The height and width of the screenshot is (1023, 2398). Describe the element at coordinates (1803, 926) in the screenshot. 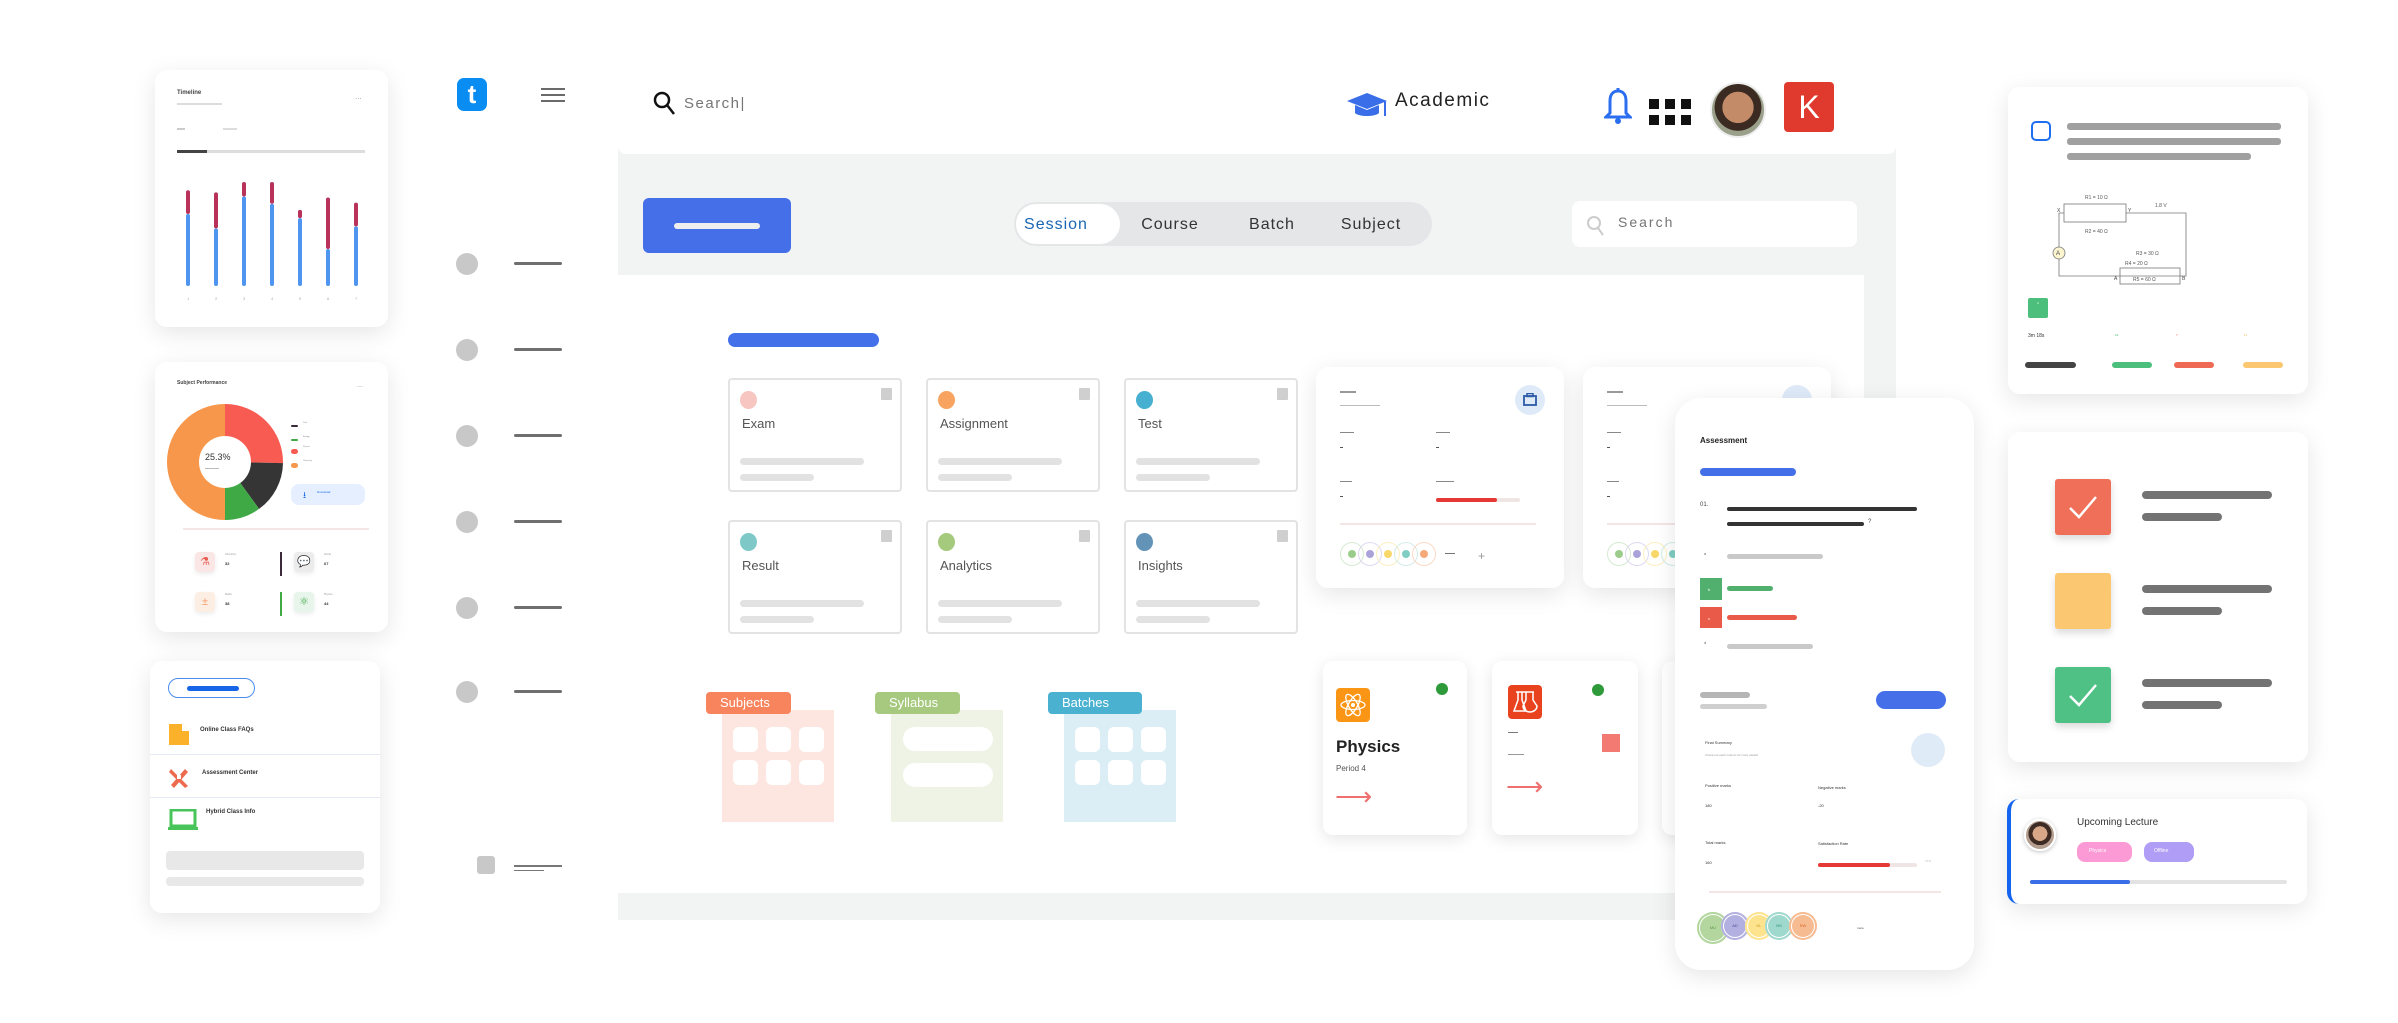

I see `participant-avatar: RW` at that location.